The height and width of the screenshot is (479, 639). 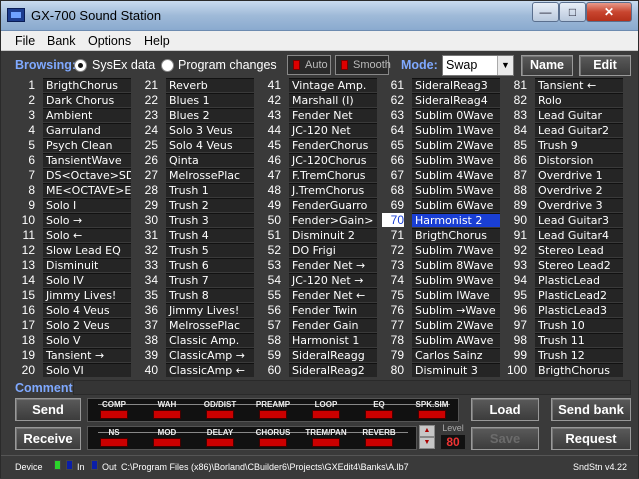 I want to click on patch-number: 63, so click(x=393, y=115).